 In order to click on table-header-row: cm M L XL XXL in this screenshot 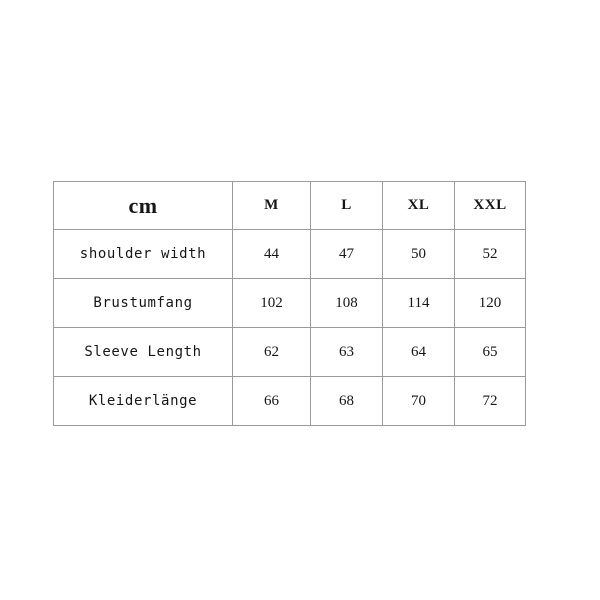, I will do `click(289, 205)`.